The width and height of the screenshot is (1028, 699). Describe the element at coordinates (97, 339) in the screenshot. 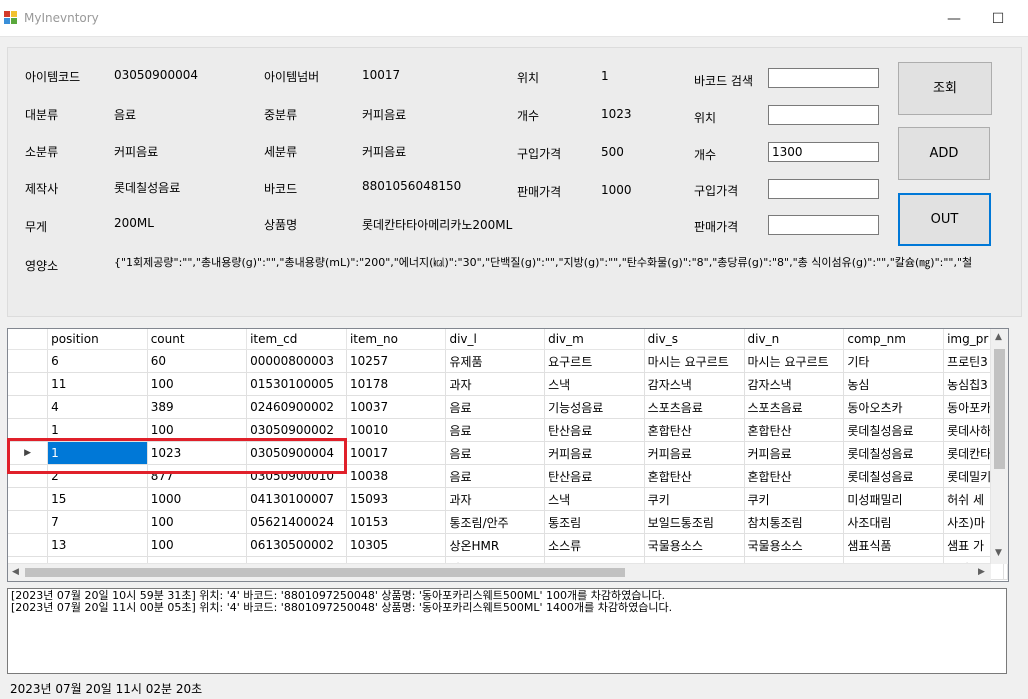

I see `col-header-position: position` at that location.